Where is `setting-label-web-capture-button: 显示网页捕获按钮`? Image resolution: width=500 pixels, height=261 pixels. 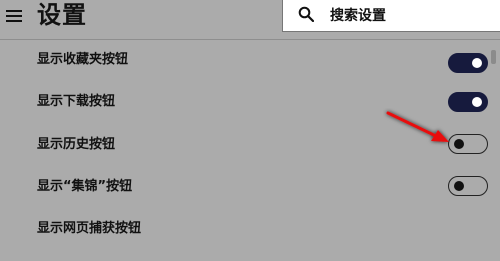 setting-label-web-capture-button: 显示网页捕获按钮 is located at coordinates (89, 228).